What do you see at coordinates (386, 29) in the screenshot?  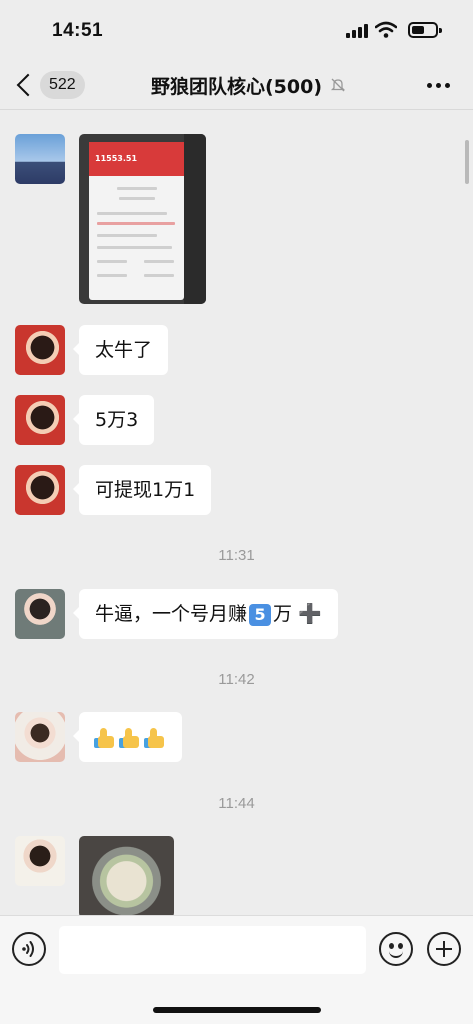 I see `wifi-icon` at bounding box center [386, 29].